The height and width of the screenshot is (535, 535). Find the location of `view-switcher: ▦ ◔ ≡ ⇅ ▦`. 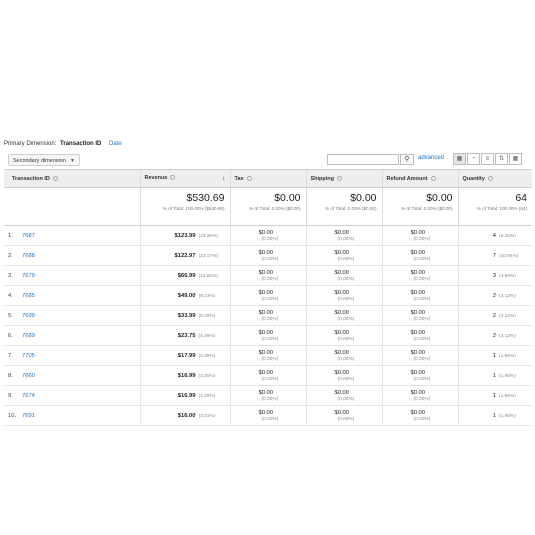

view-switcher: ▦ ◔ ≡ ⇅ ▦ is located at coordinates (487, 159).